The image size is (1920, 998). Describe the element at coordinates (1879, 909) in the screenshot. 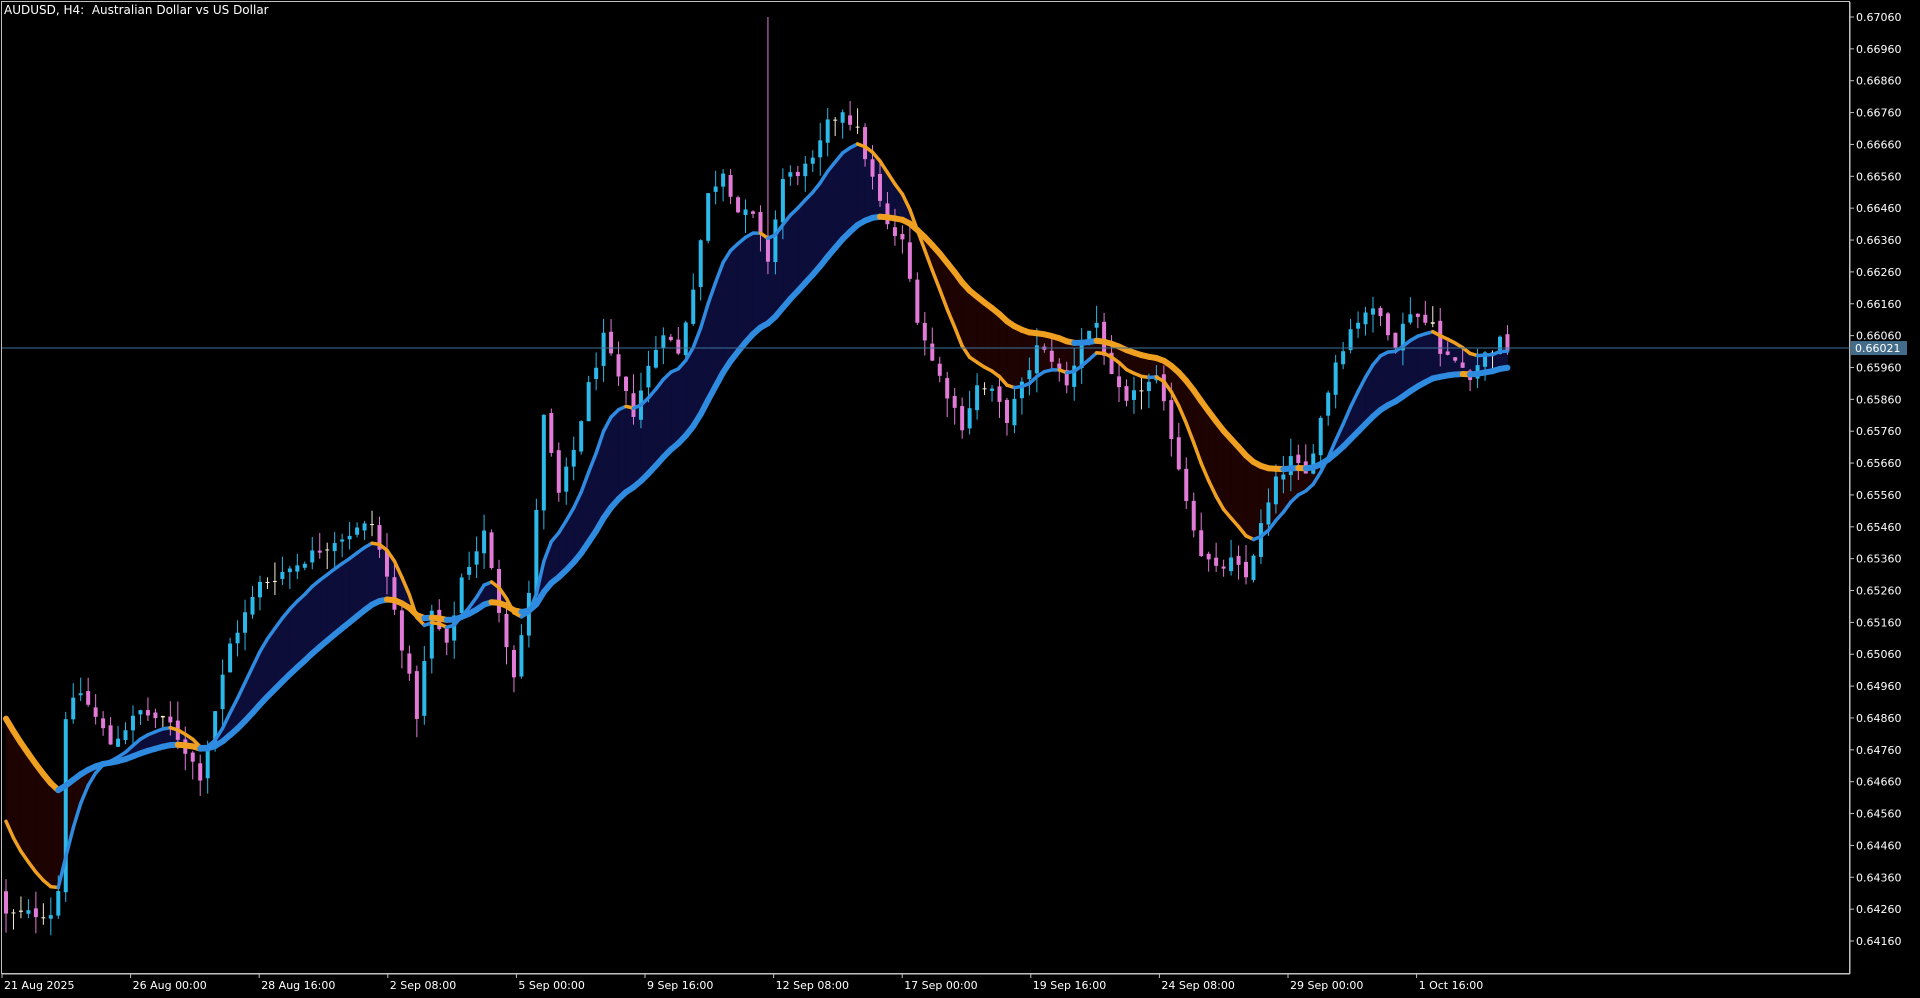

I see `price-tick-label: 0.64260` at that location.